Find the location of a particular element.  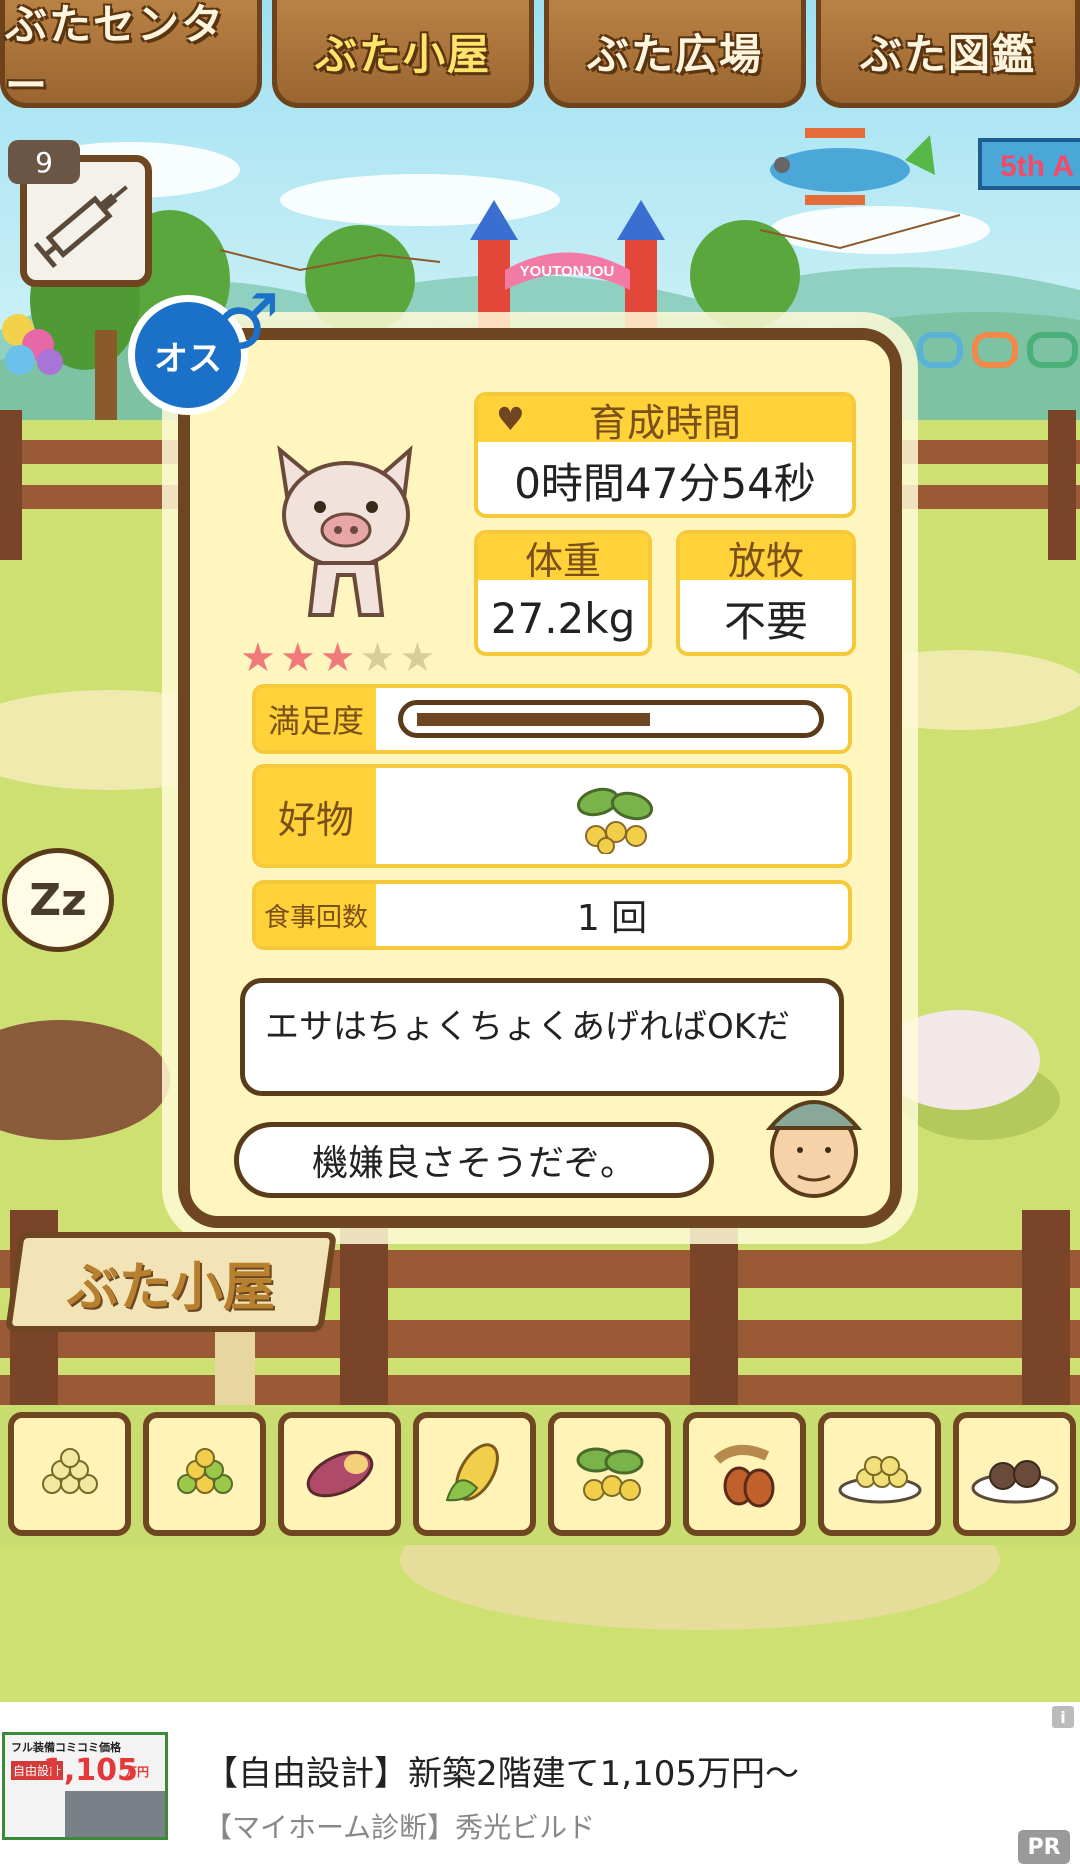

food-slot-corn is located at coordinates (474, 1474).